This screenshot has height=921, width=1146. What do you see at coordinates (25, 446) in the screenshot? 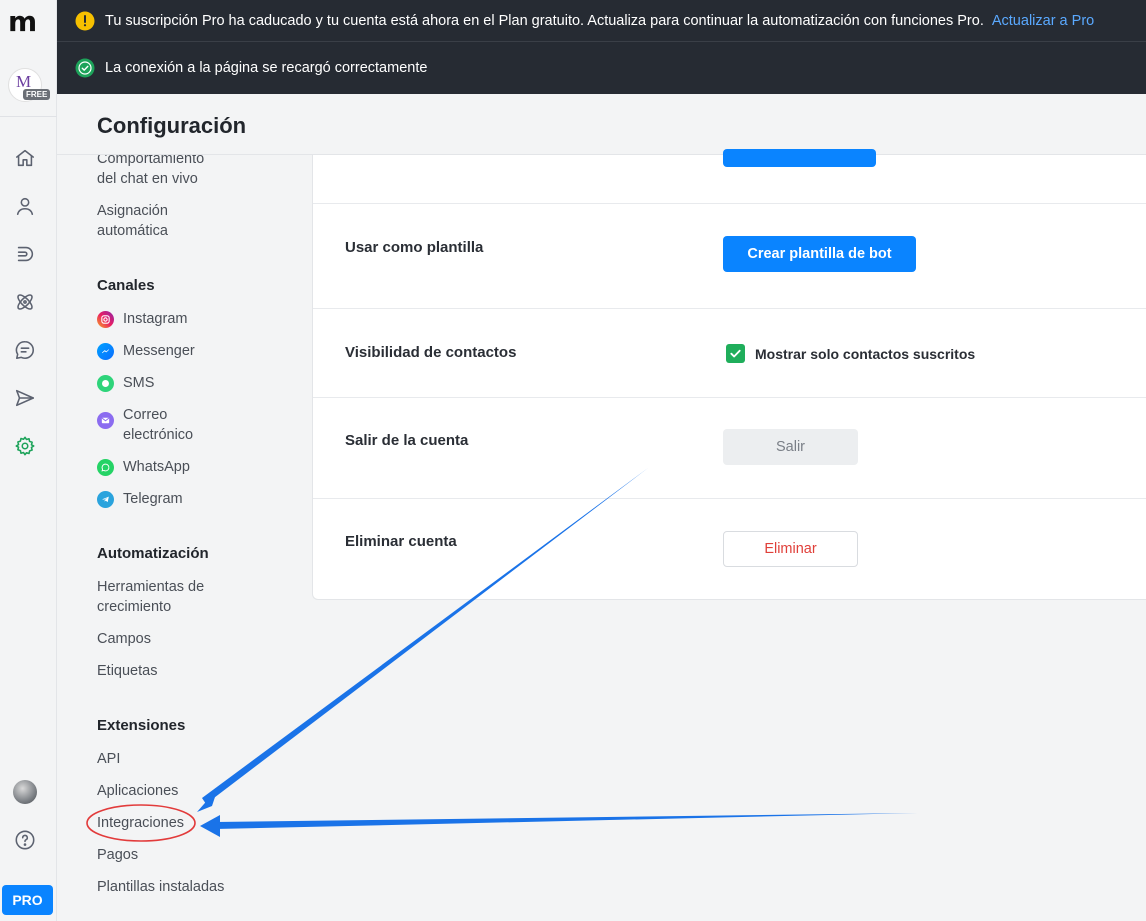
I see `settings-icon` at bounding box center [25, 446].